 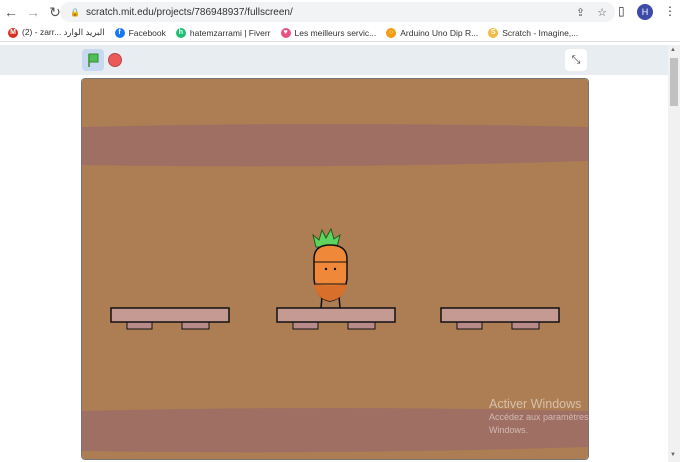 I want to click on facebook-icon: f, so click(x=119, y=32).